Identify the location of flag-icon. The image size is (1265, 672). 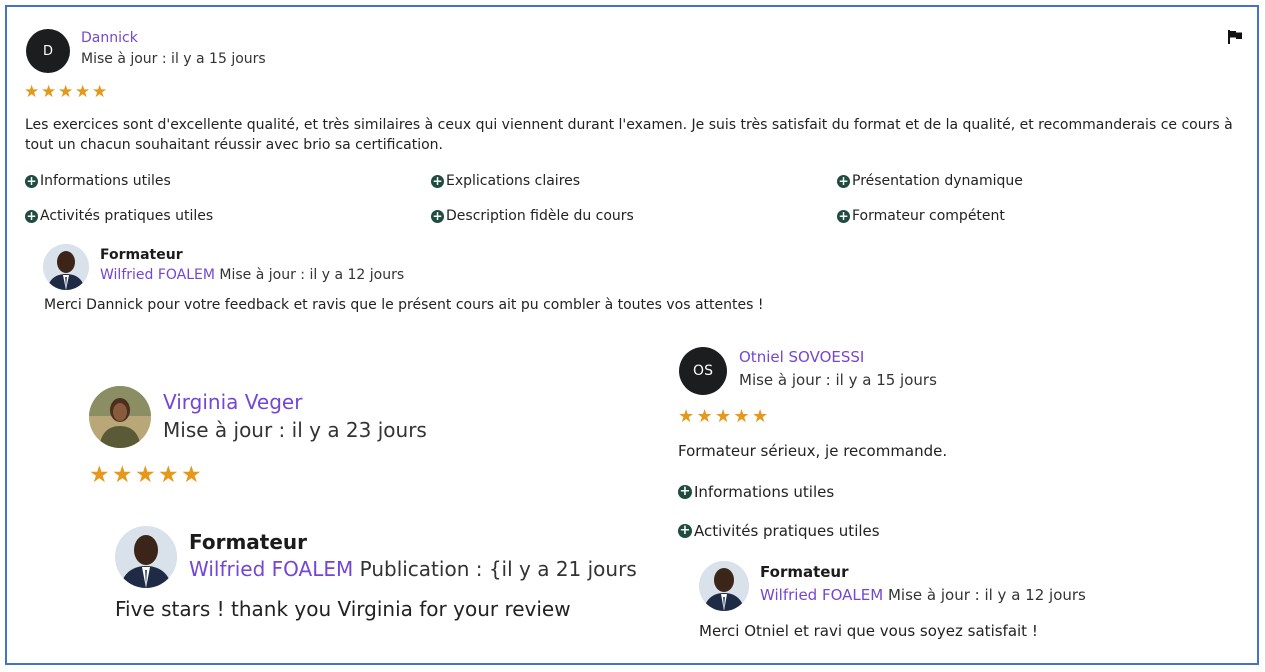
(1235, 36).